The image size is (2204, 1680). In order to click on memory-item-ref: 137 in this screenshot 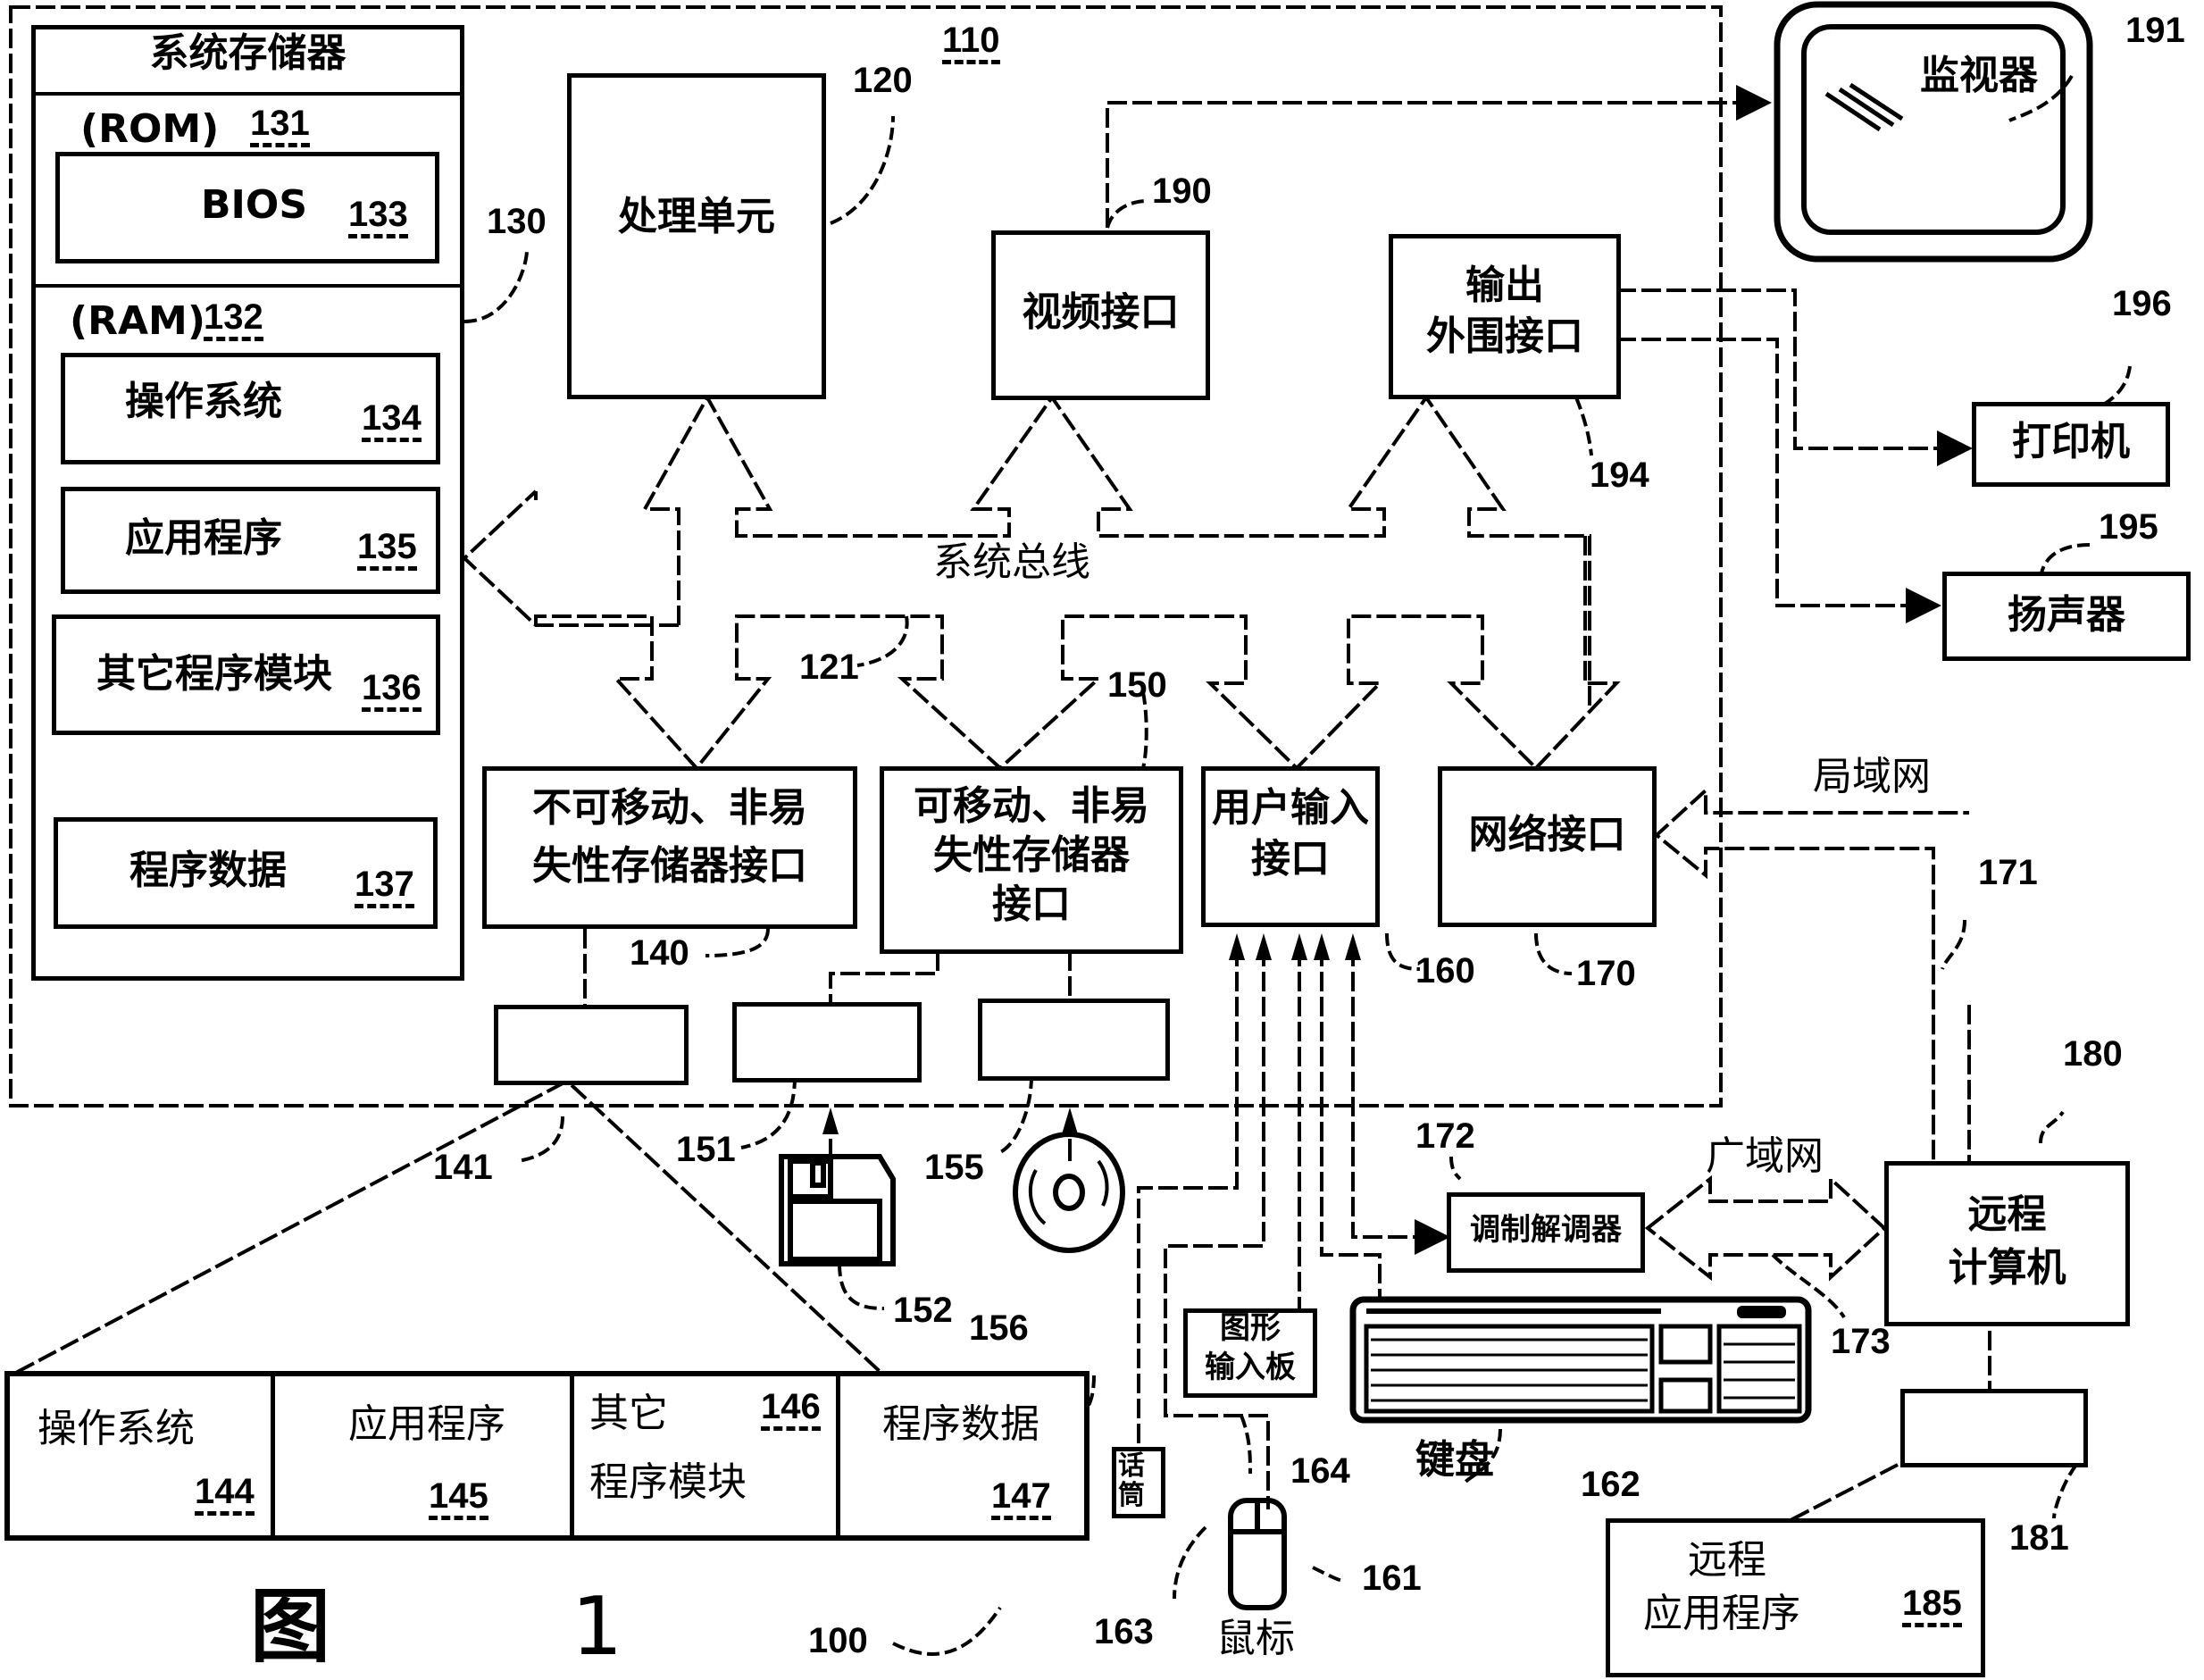, I will do `click(384, 887)`.